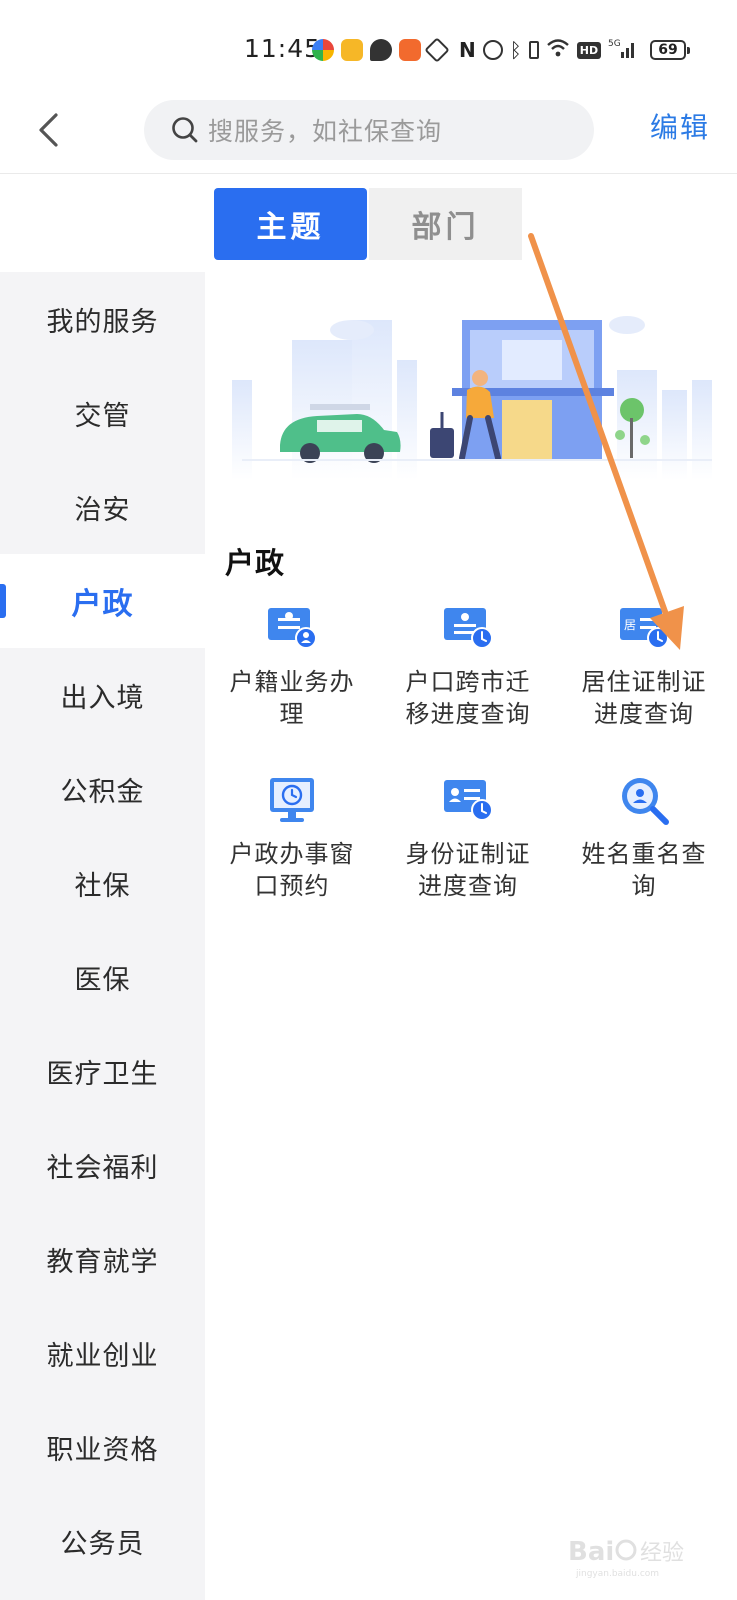  Describe the element at coordinates (352, 50) in the screenshot. I see `app-icon-yellow` at that location.